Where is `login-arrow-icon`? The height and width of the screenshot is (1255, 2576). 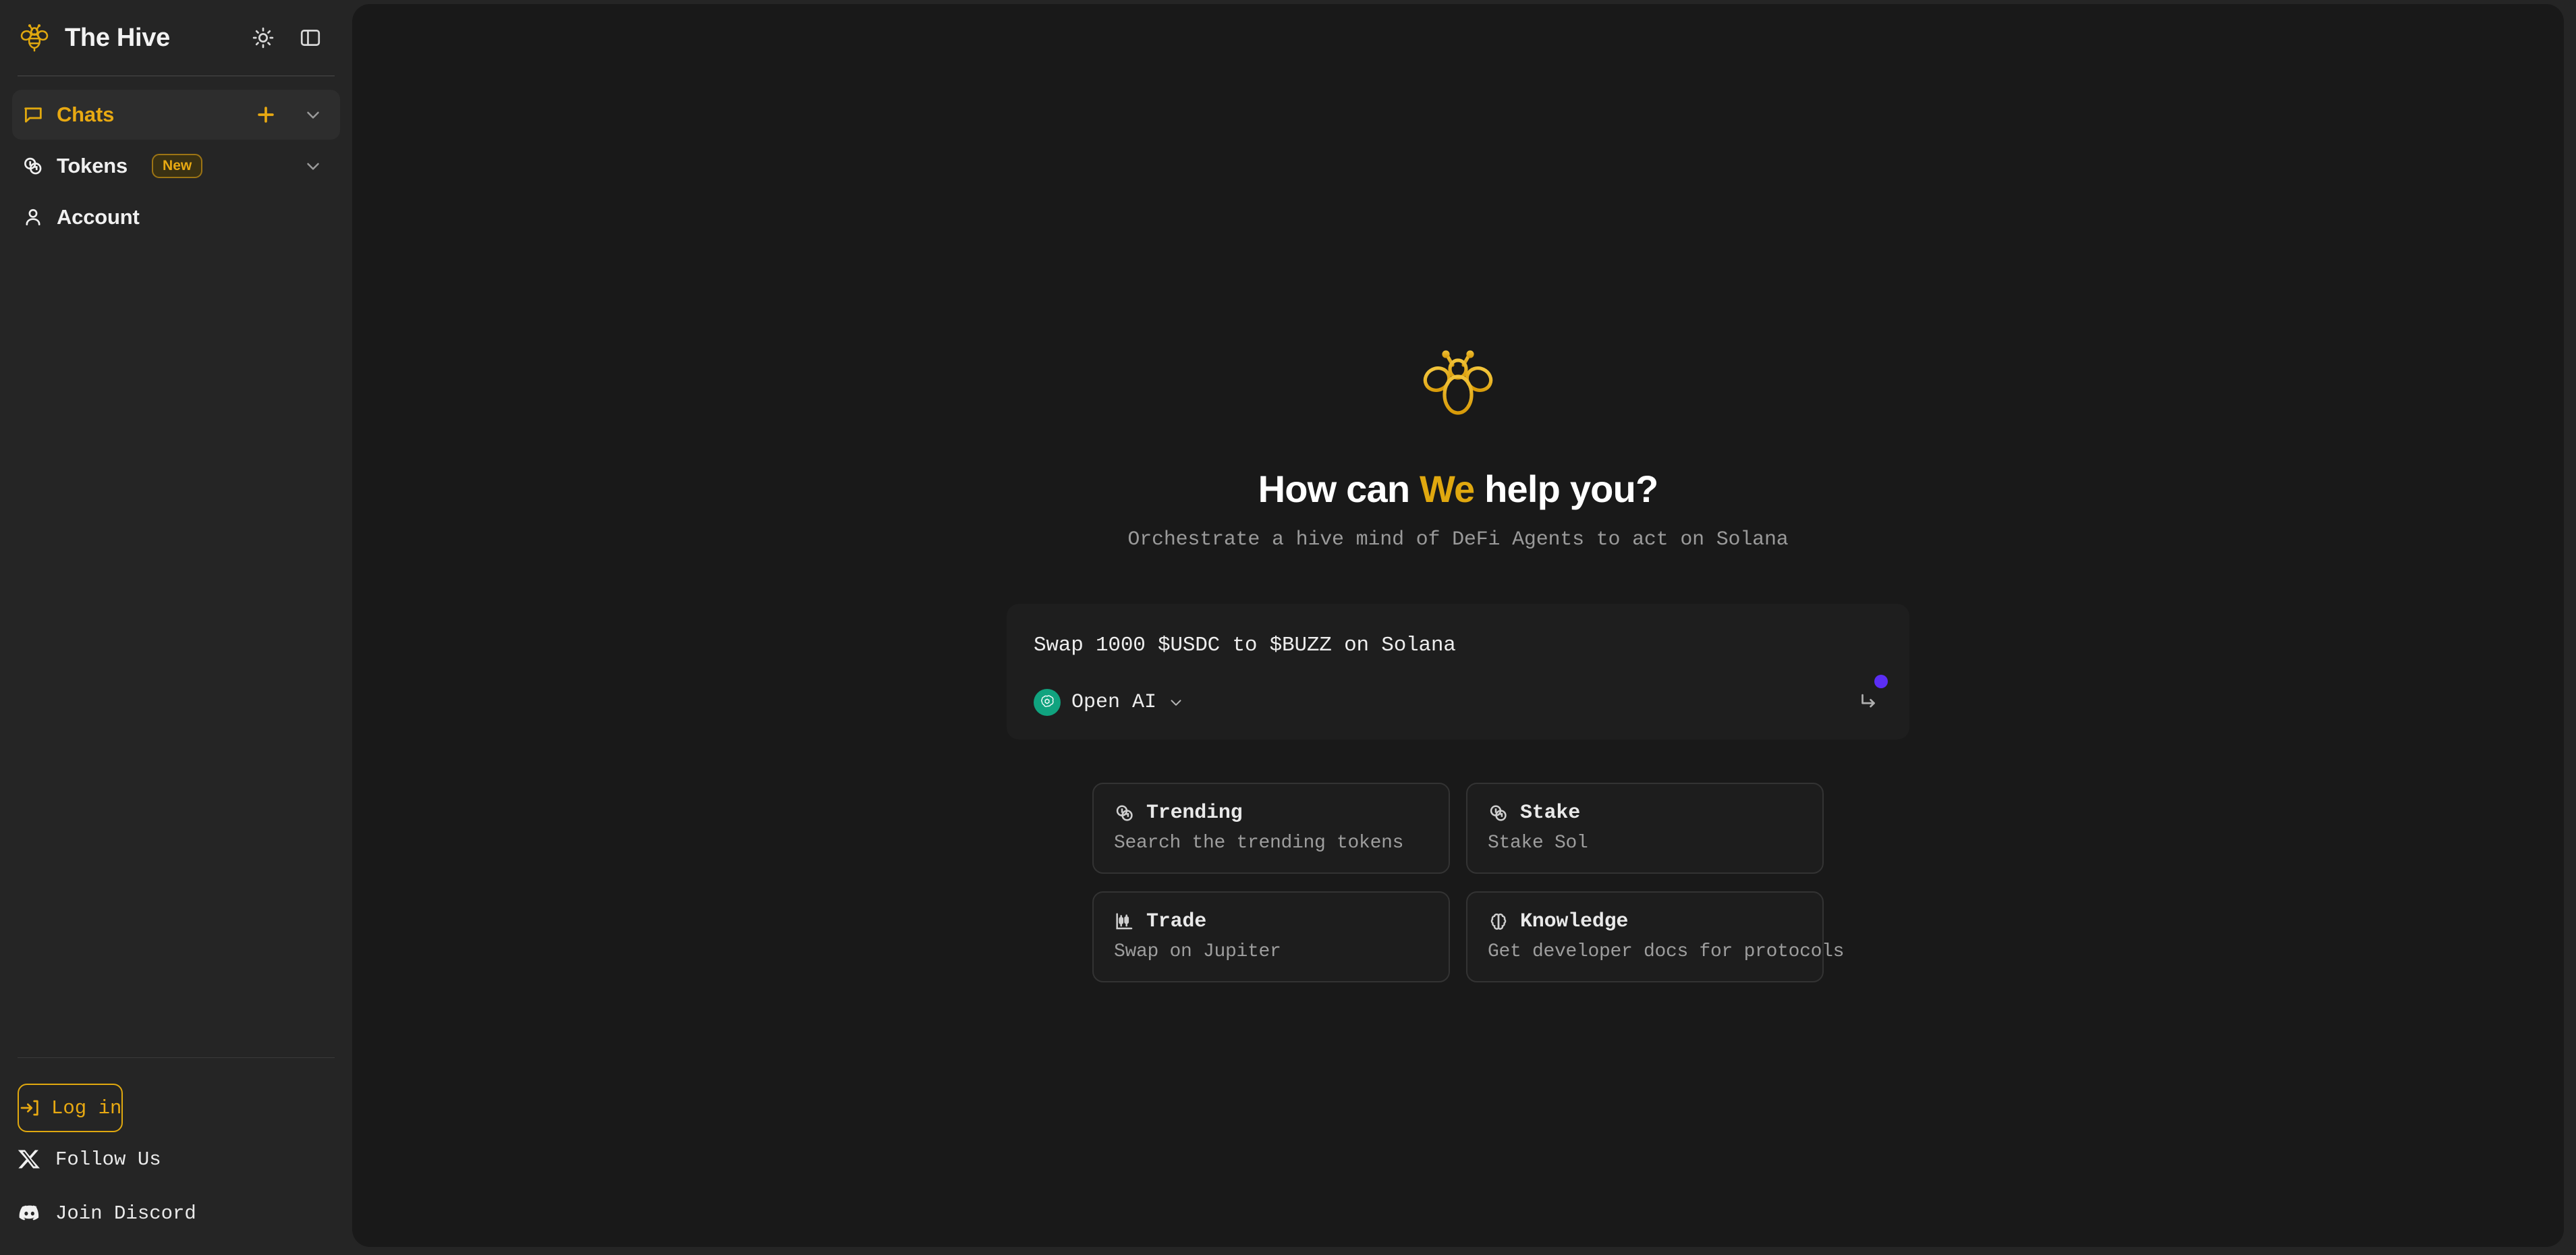 login-arrow-icon is located at coordinates (29, 1108).